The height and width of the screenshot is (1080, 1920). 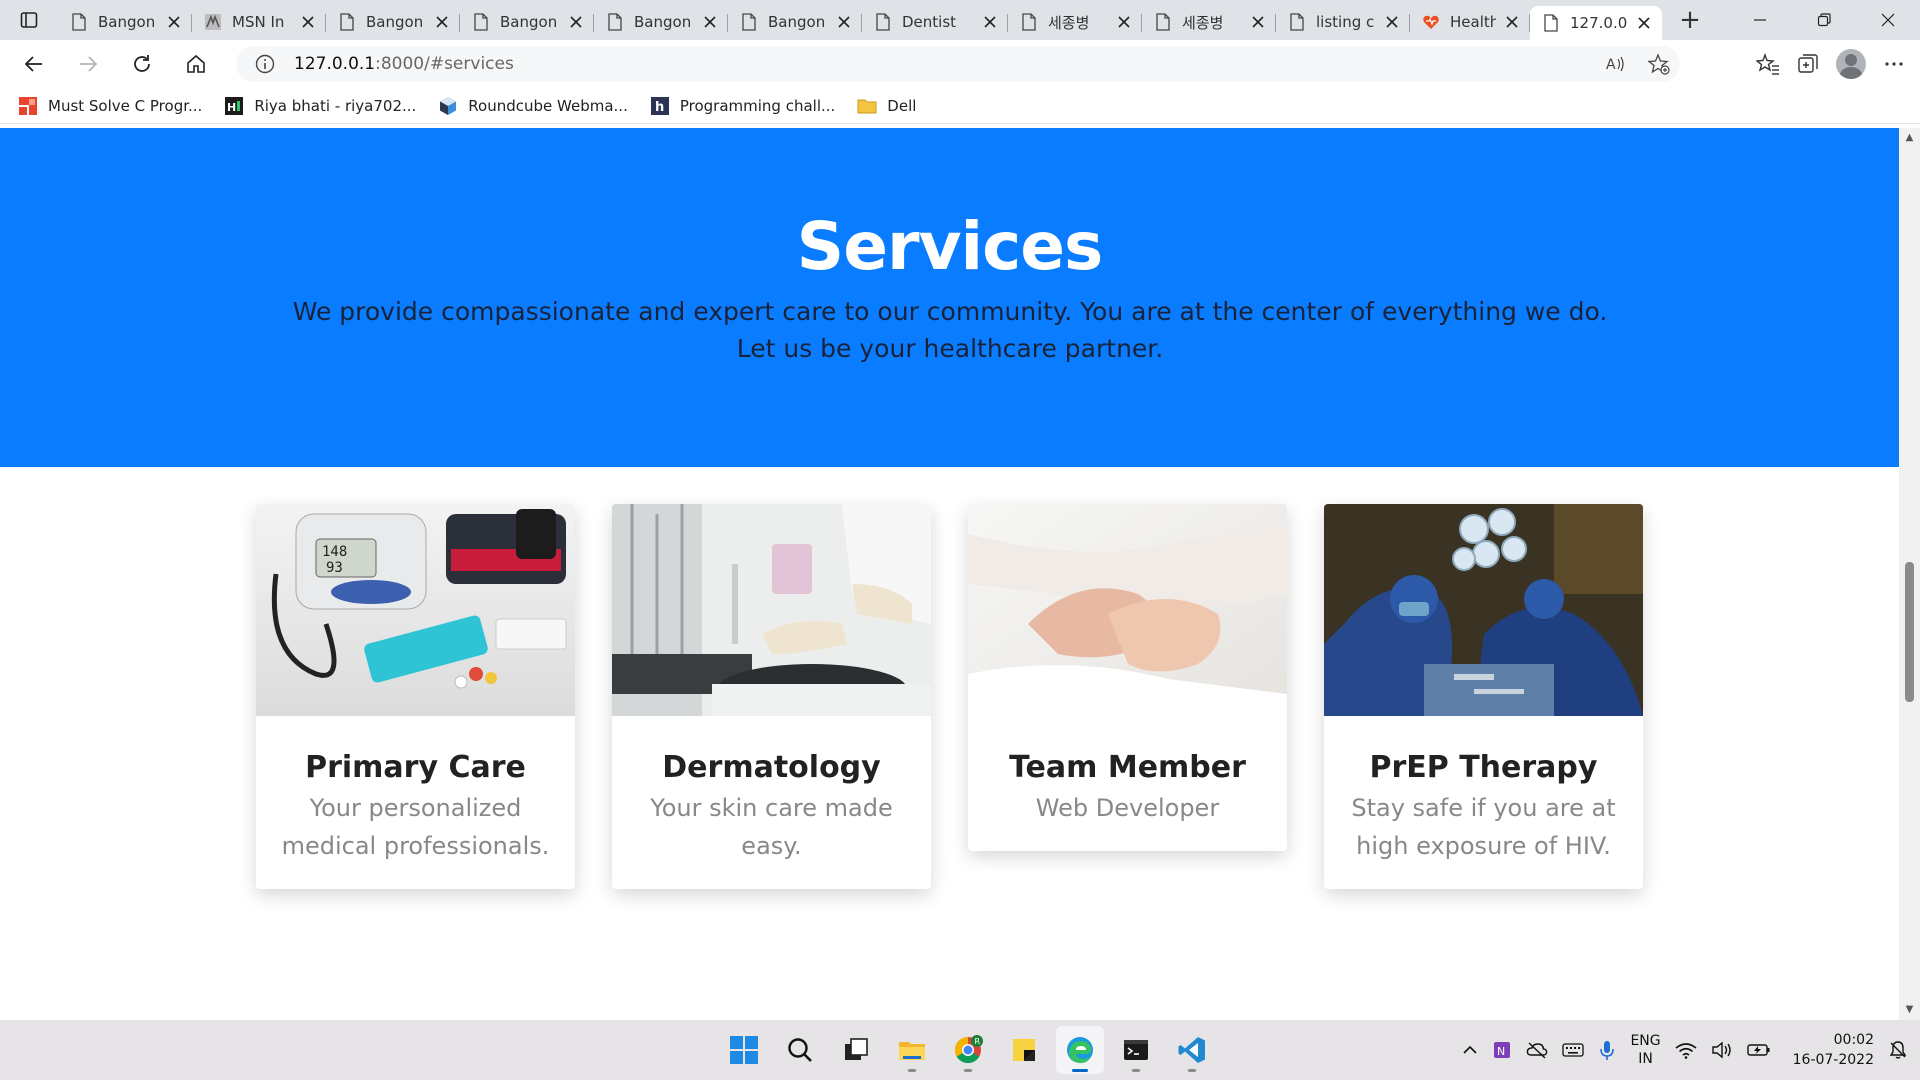 I want to click on microphone-icon, so click(x=1607, y=1050).